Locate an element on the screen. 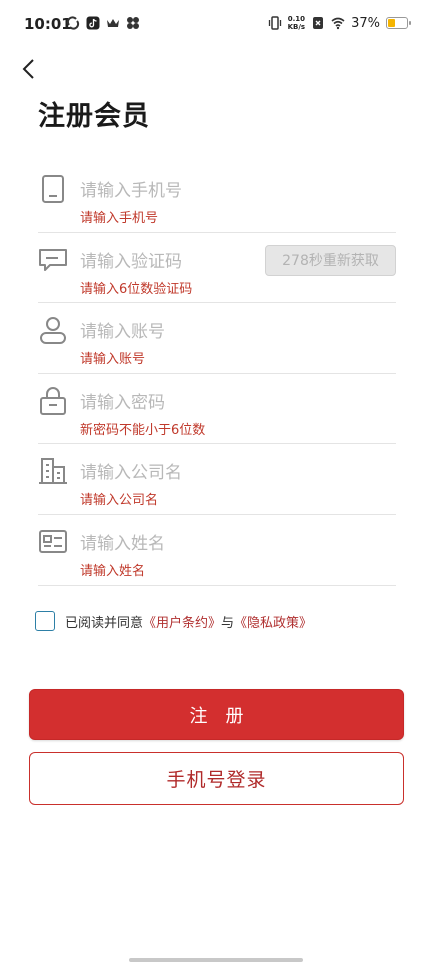 The image size is (432, 964). account-hint: 请输入账号 is located at coordinates (113, 360).